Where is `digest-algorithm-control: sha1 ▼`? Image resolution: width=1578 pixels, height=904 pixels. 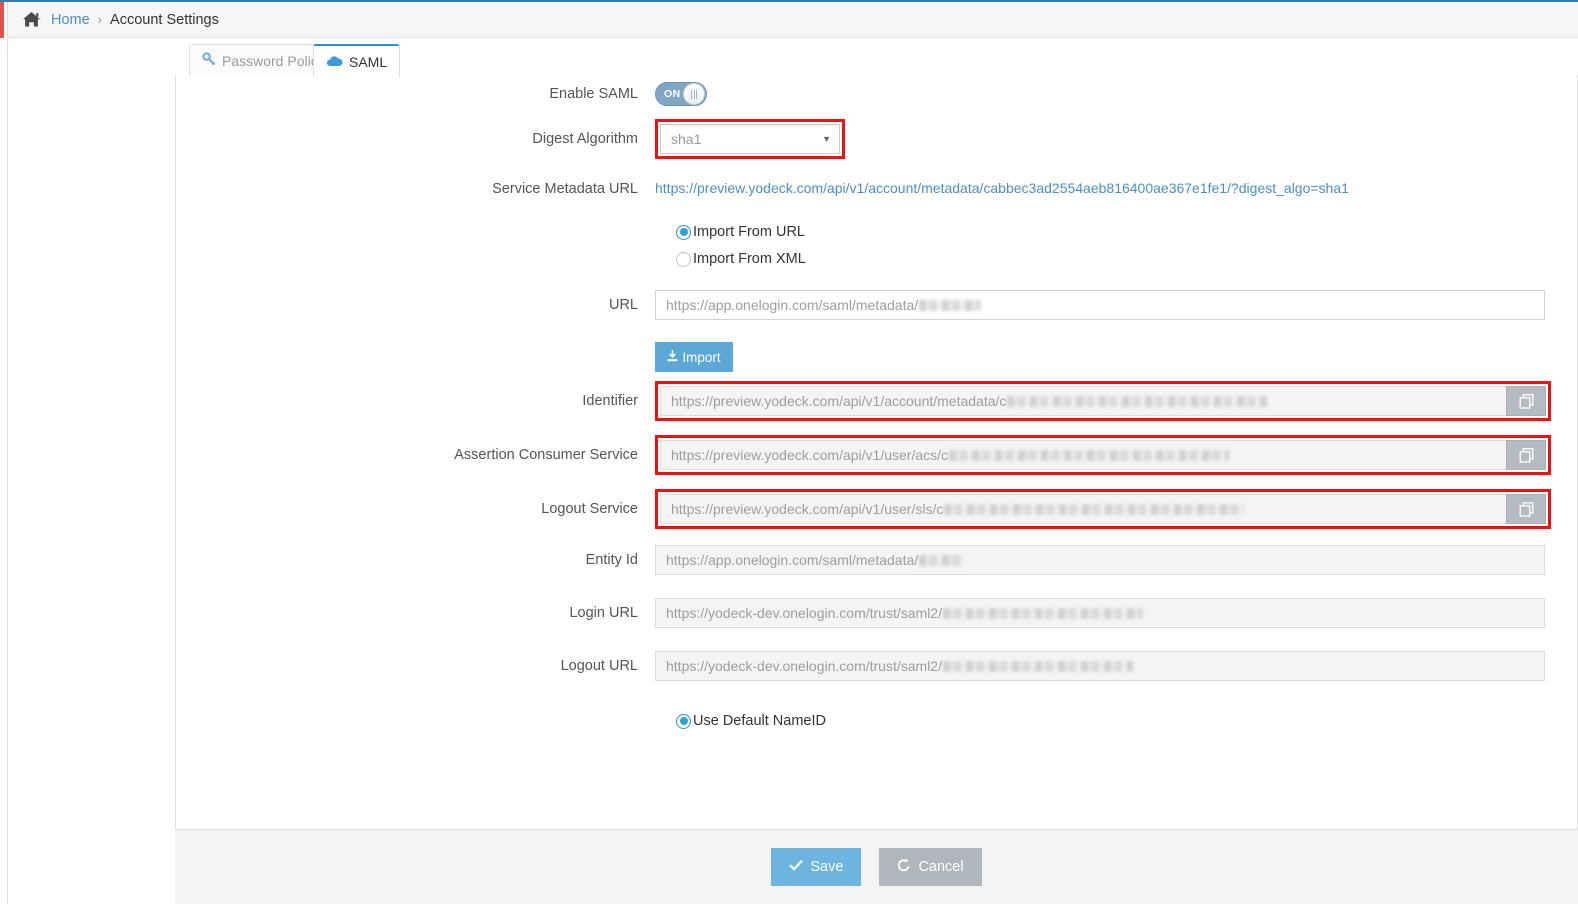 digest-algorithm-control: sha1 ▼ is located at coordinates (750, 139).